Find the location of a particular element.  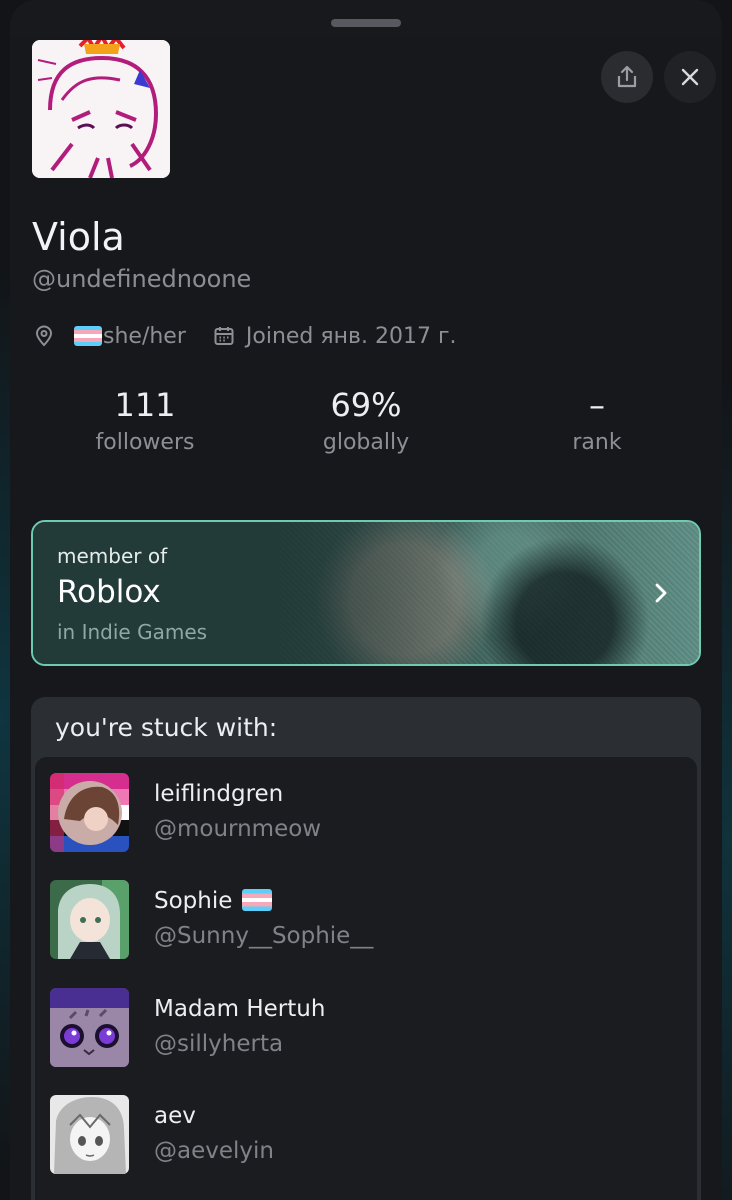

stat-value: 69% is located at coordinates (366, 405).